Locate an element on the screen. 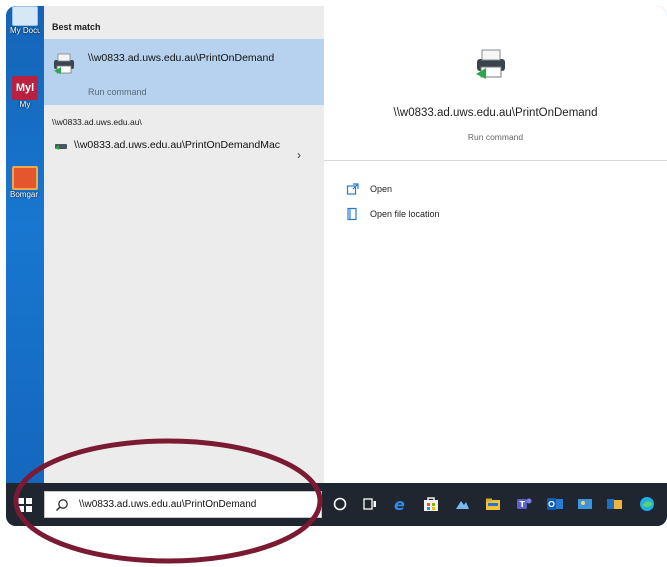 This screenshot has height=567, width=667. desktop-icon-label: My Docum is located at coordinates (25, 30).